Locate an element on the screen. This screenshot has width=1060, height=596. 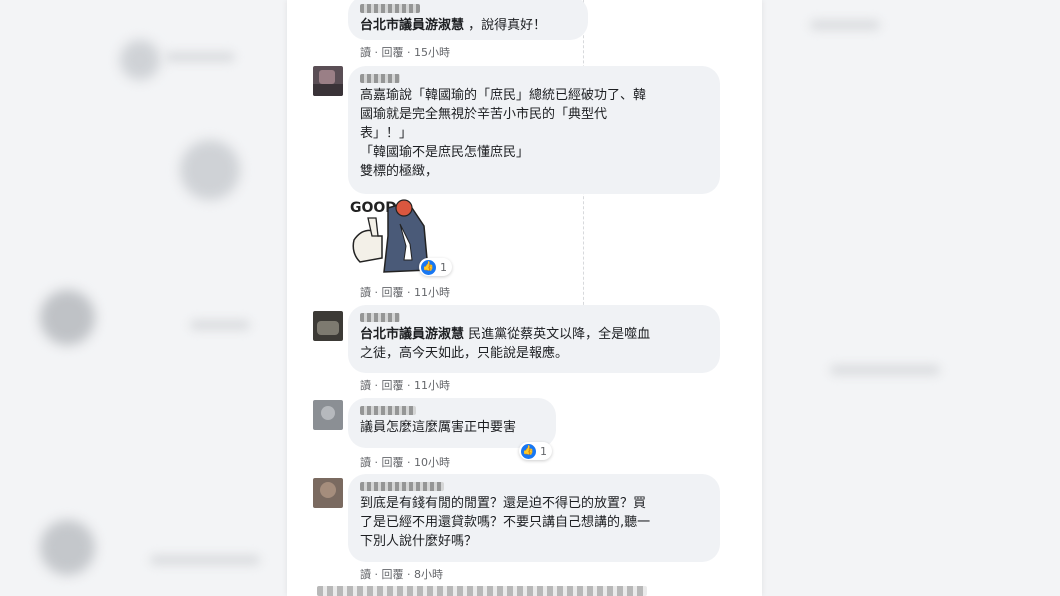
comment-text: ，說得真好！ is located at coordinates (505, 25).